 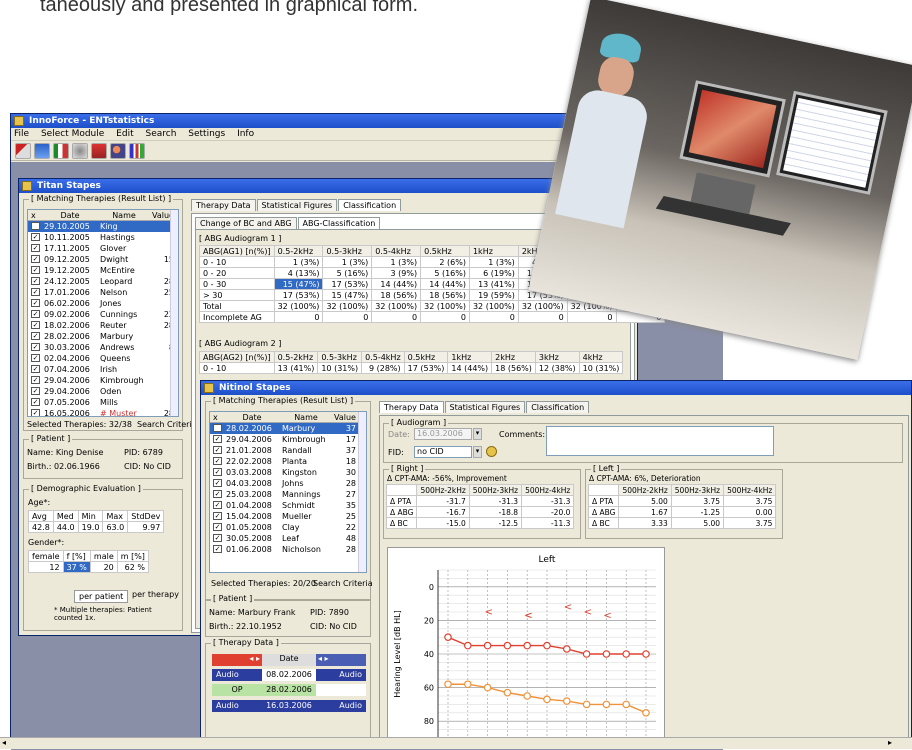 I want to click on back-icon, so click(x=23, y=150).